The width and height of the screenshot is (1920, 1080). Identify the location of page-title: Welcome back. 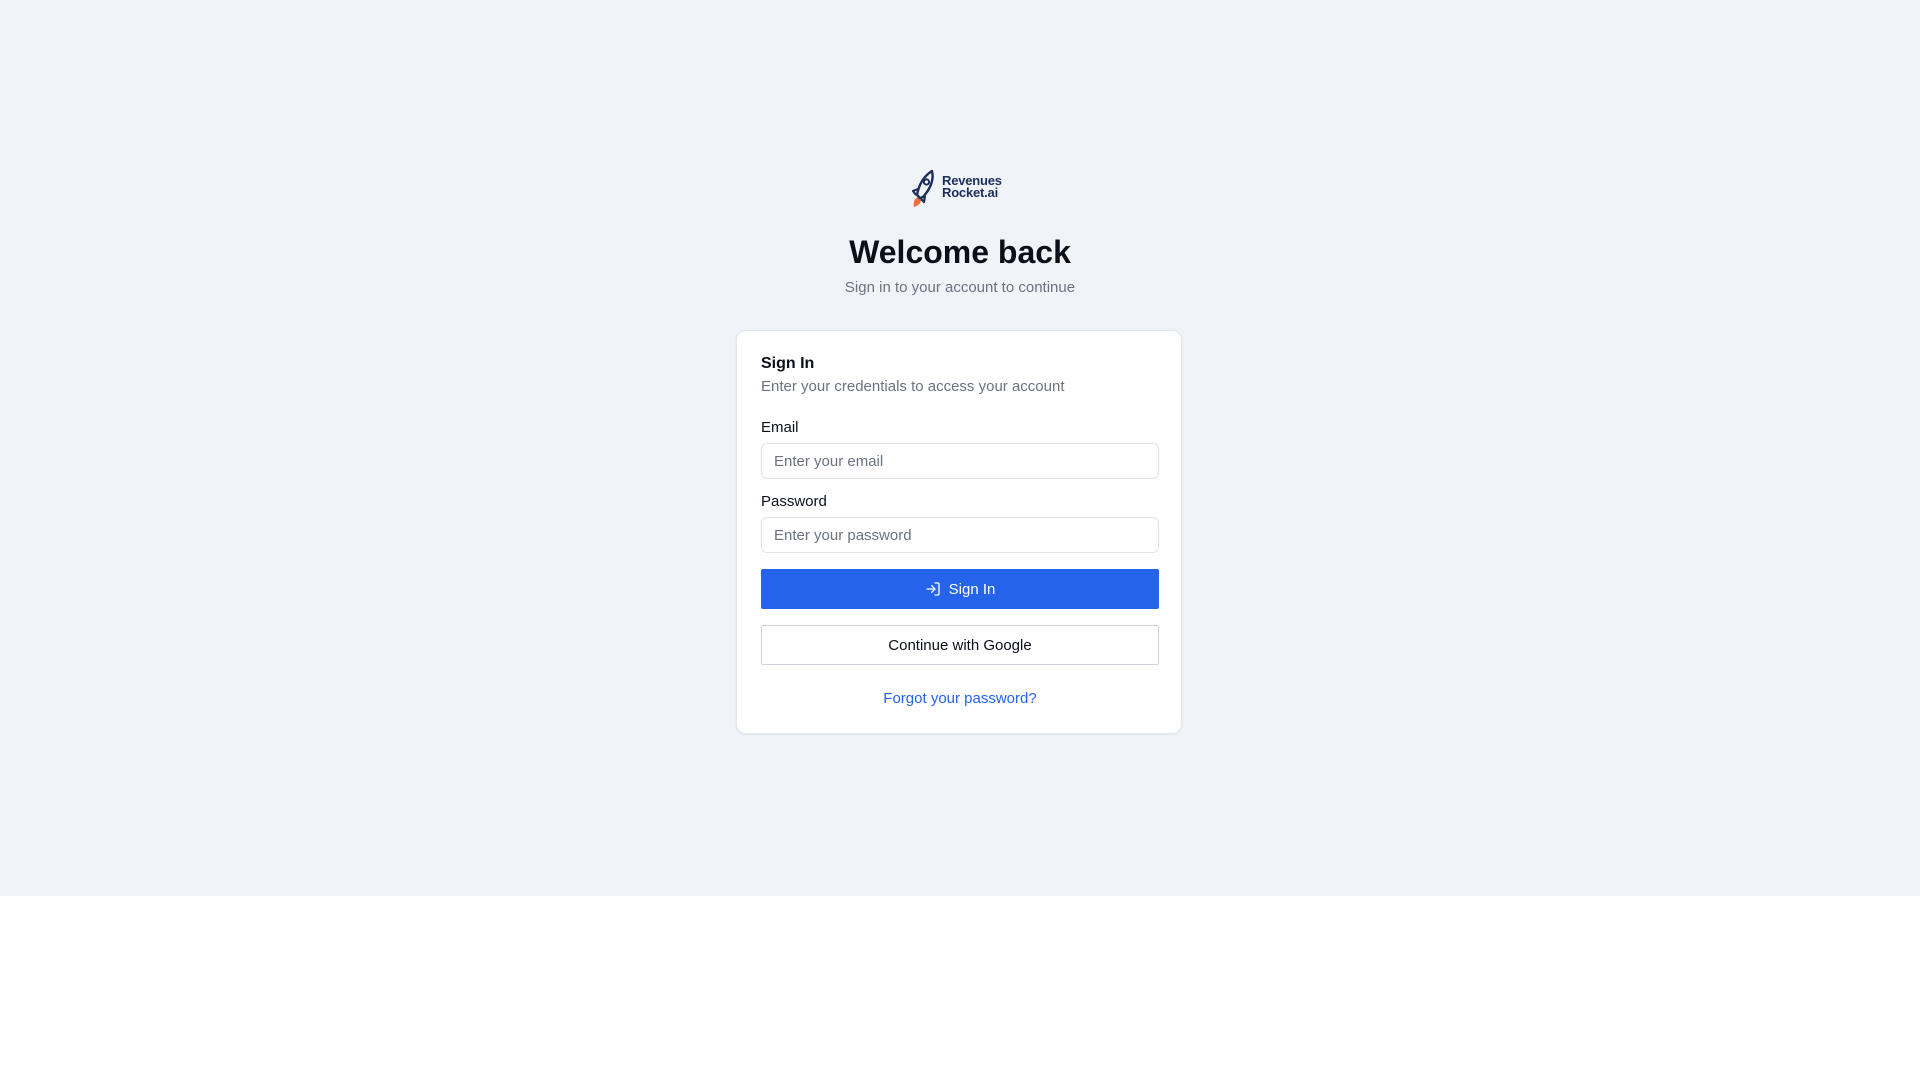
(960, 252).